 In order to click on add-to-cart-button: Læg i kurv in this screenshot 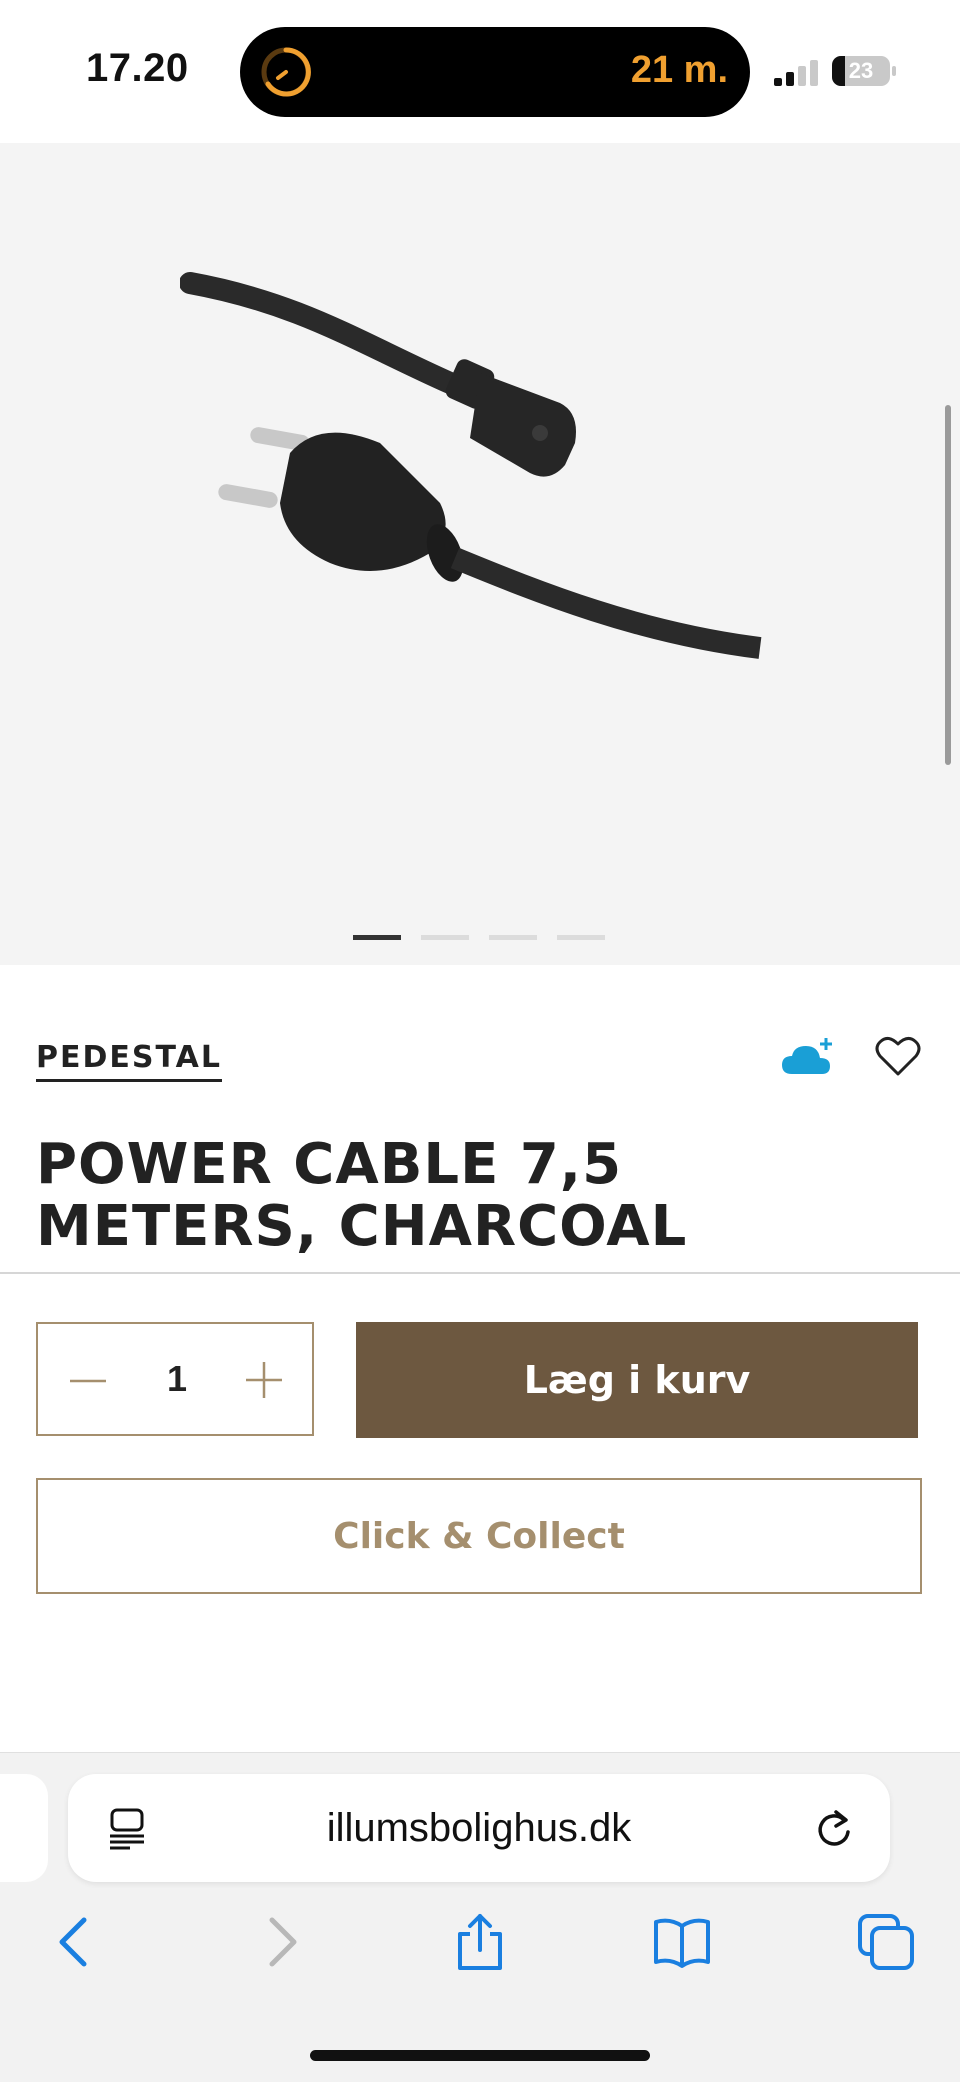, I will do `click(637, 1380)`.